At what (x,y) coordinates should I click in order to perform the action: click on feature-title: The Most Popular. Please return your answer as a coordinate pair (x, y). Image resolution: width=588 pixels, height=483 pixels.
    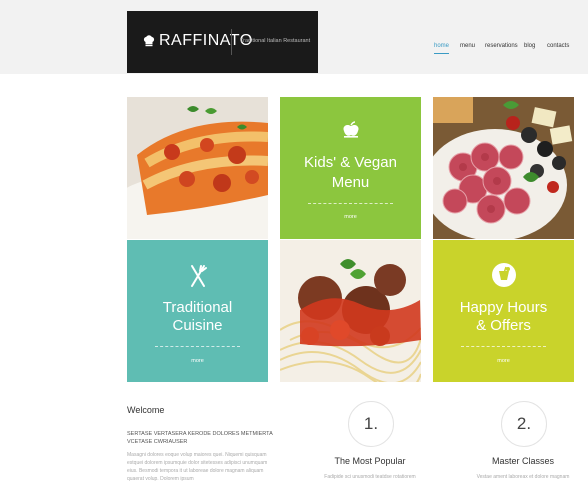
    Looking at the image, I should click on (370, 461).